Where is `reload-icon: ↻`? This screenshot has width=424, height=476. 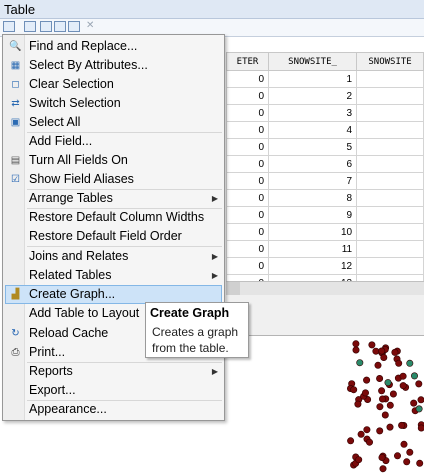 reload-icon: ↻ is located at coordinates (15, 333).